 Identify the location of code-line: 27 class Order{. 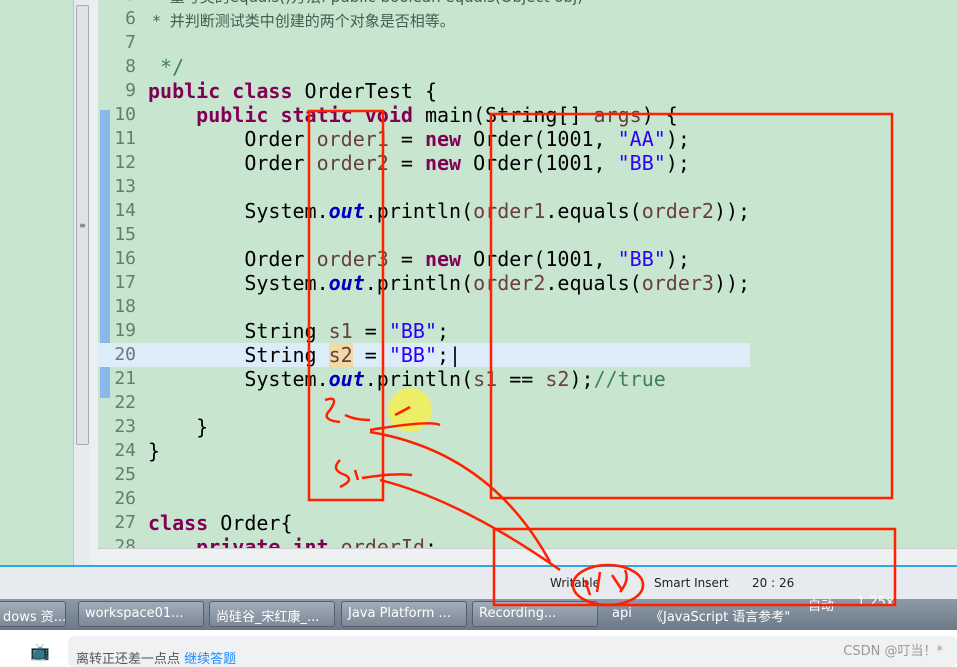
(424, 523).